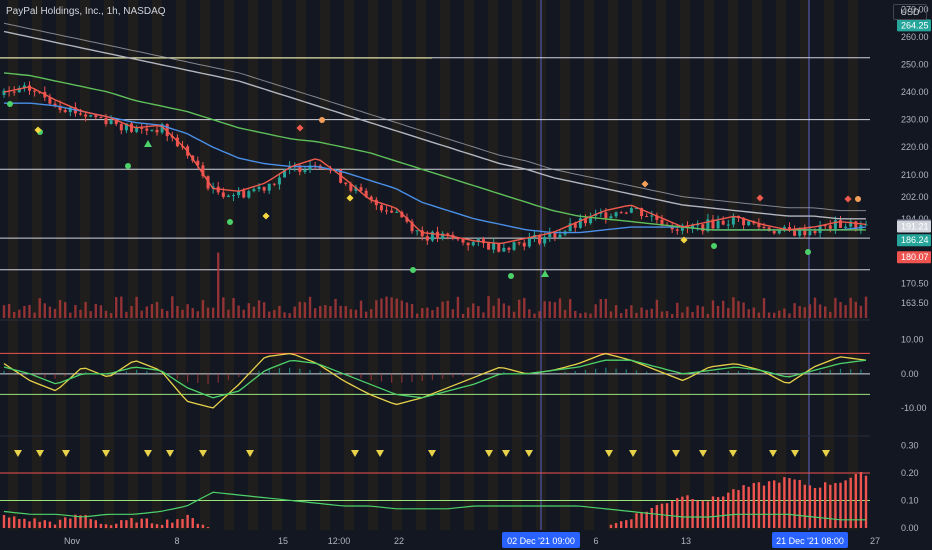  I want to click on histogram-tick-label: 0.10, so click(910, 501).